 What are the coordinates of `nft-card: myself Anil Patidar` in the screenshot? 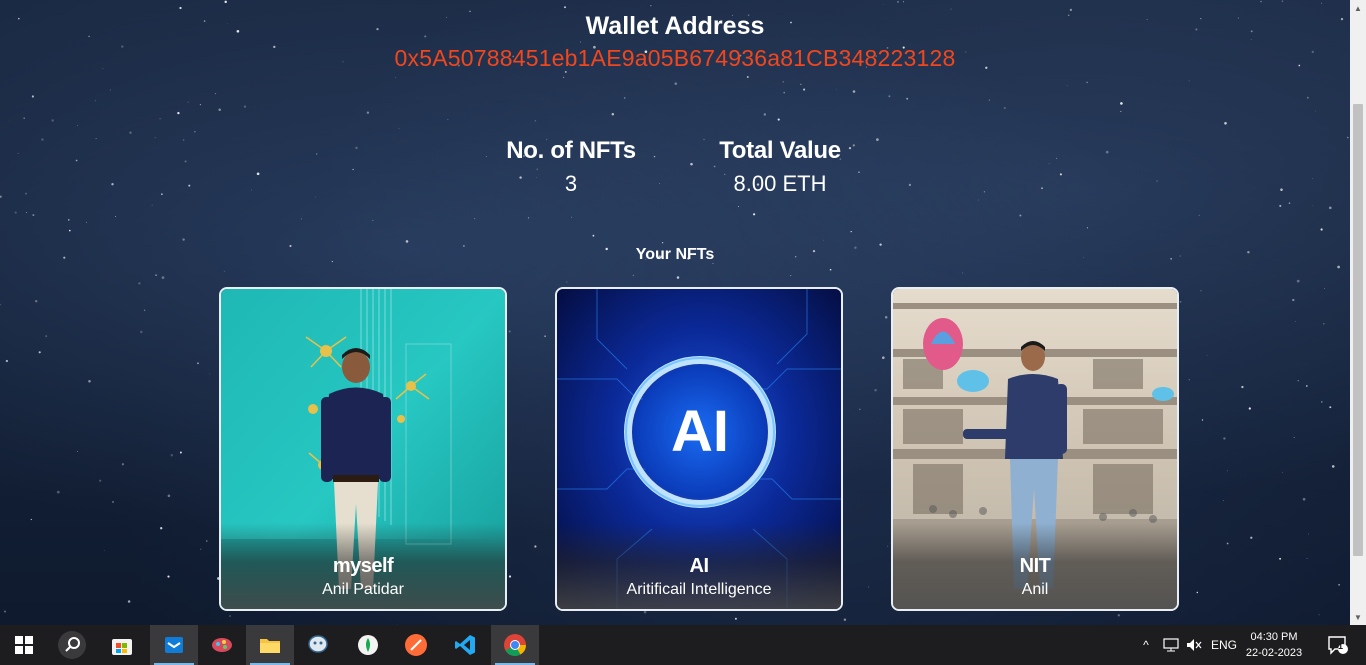 It's located at (363, 449).